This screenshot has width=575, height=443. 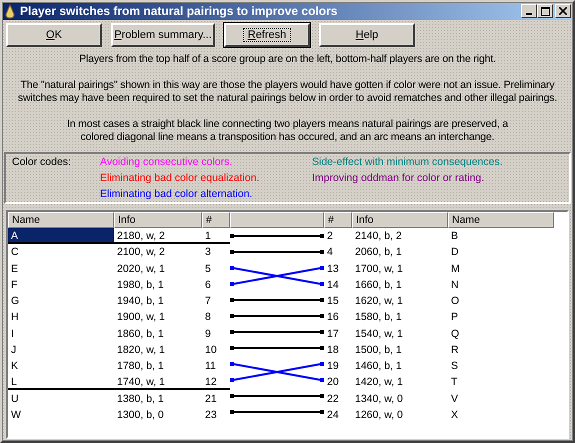 I want to click on player-number: 22, so click(x=333, y=399).